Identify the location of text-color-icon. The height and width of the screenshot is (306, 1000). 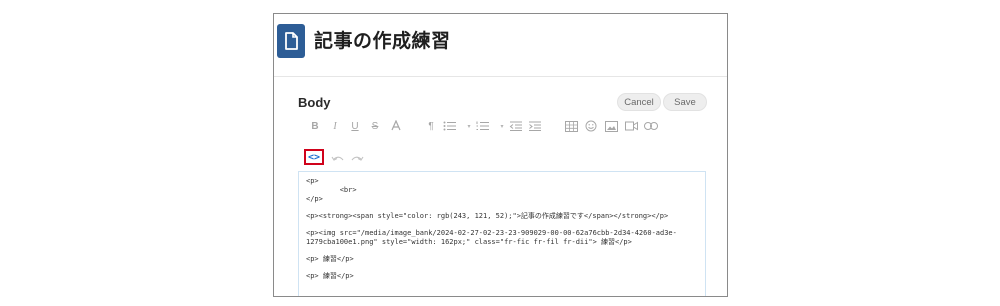
(396, 126).